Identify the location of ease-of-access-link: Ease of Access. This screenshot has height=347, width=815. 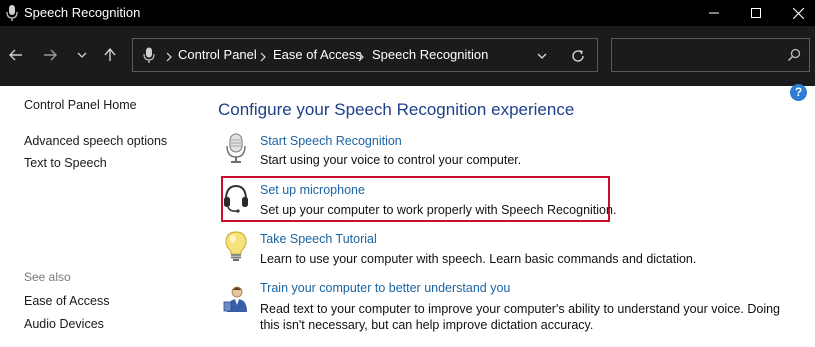
(66, 301).